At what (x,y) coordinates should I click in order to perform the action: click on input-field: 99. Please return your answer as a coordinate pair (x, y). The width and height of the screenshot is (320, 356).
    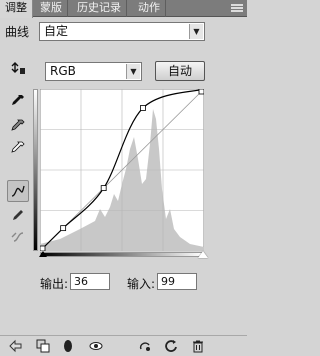
    Looking at the image, I should click on (177, 281).